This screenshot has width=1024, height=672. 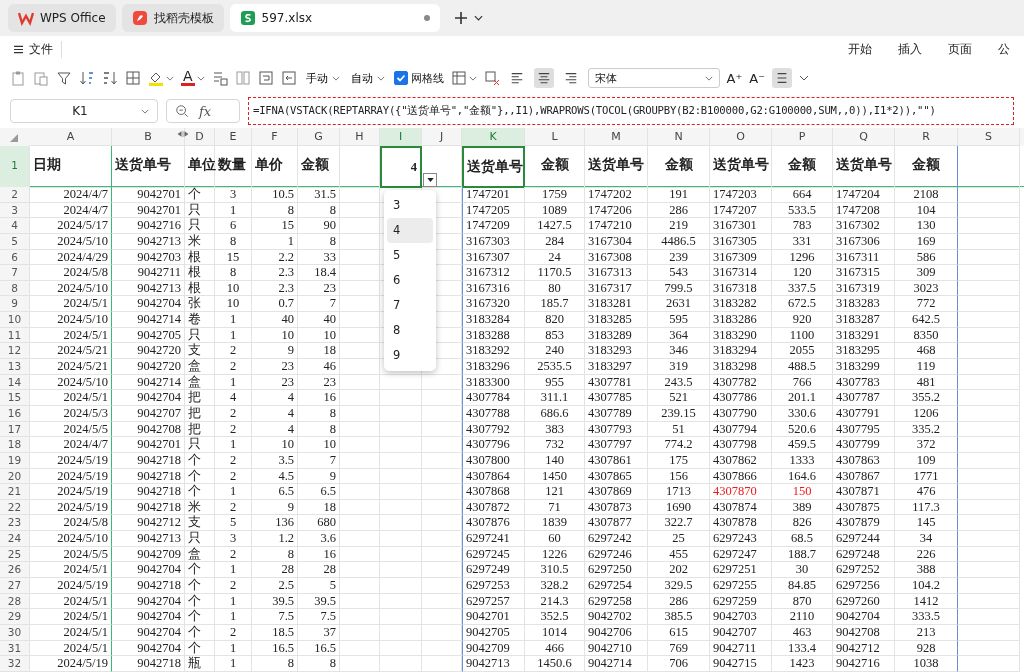 What do you see at coordinates (84, 111) in the screenshot?
I see `name-box: K1` at bounding box center [84, 111].